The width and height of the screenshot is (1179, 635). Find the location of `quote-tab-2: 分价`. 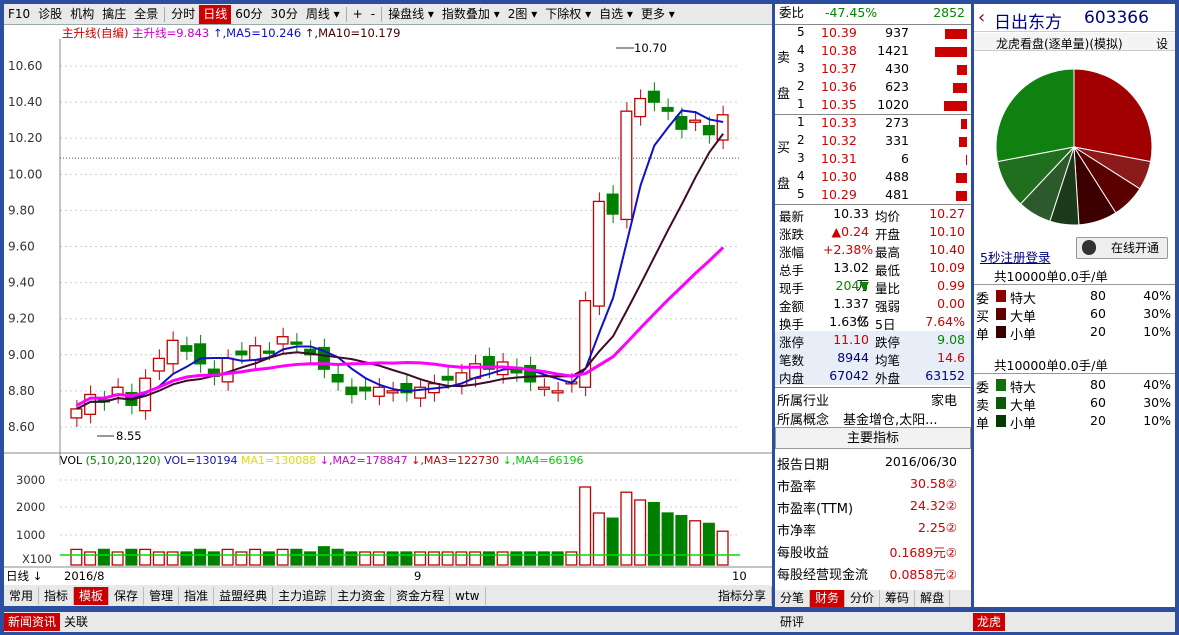

quote-tab-2: 分价 is located at coordinates (863, 598).